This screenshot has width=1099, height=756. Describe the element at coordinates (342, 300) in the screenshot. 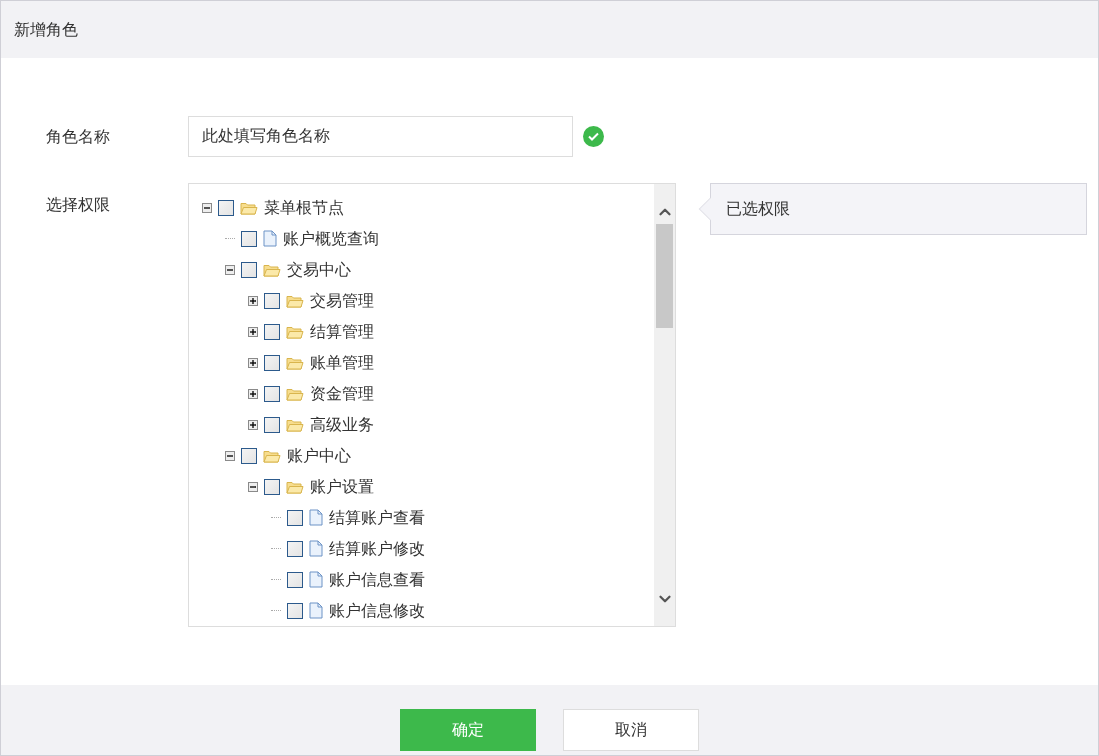

I see `tree-node-label: 交易管理` at that location.